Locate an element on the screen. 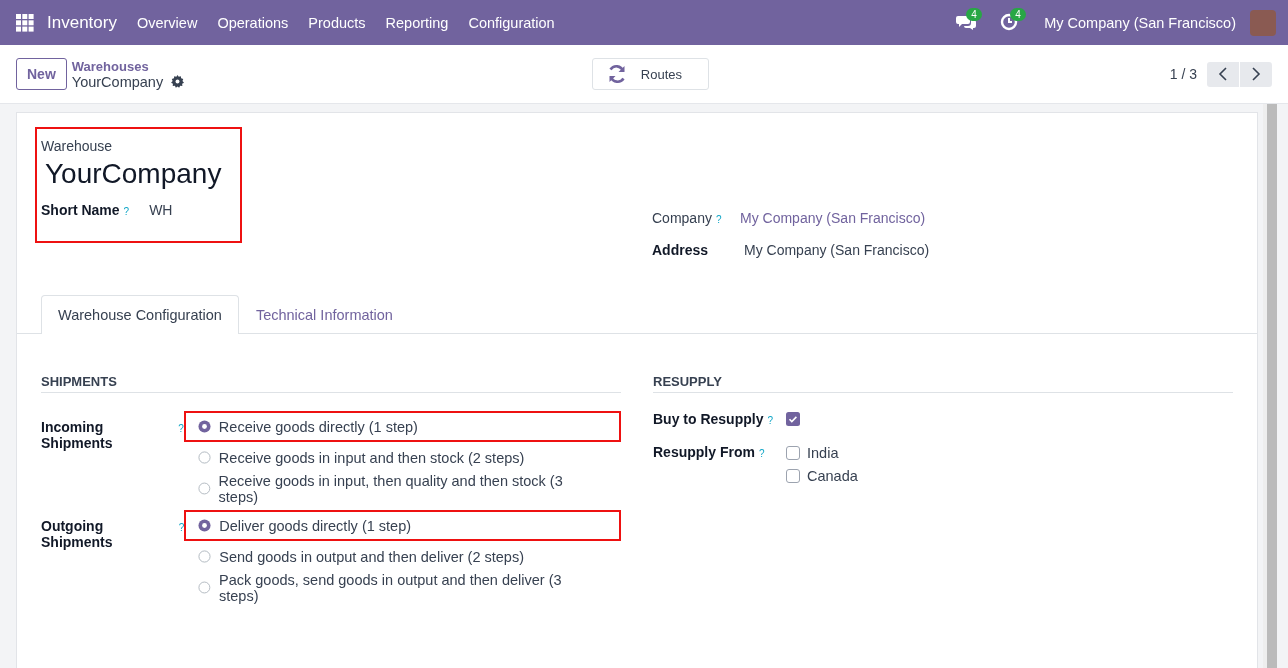 Image resolution: width=1288 pixels, height=668 pixels. app-name: Inventory is located at coordinates (82, 22).